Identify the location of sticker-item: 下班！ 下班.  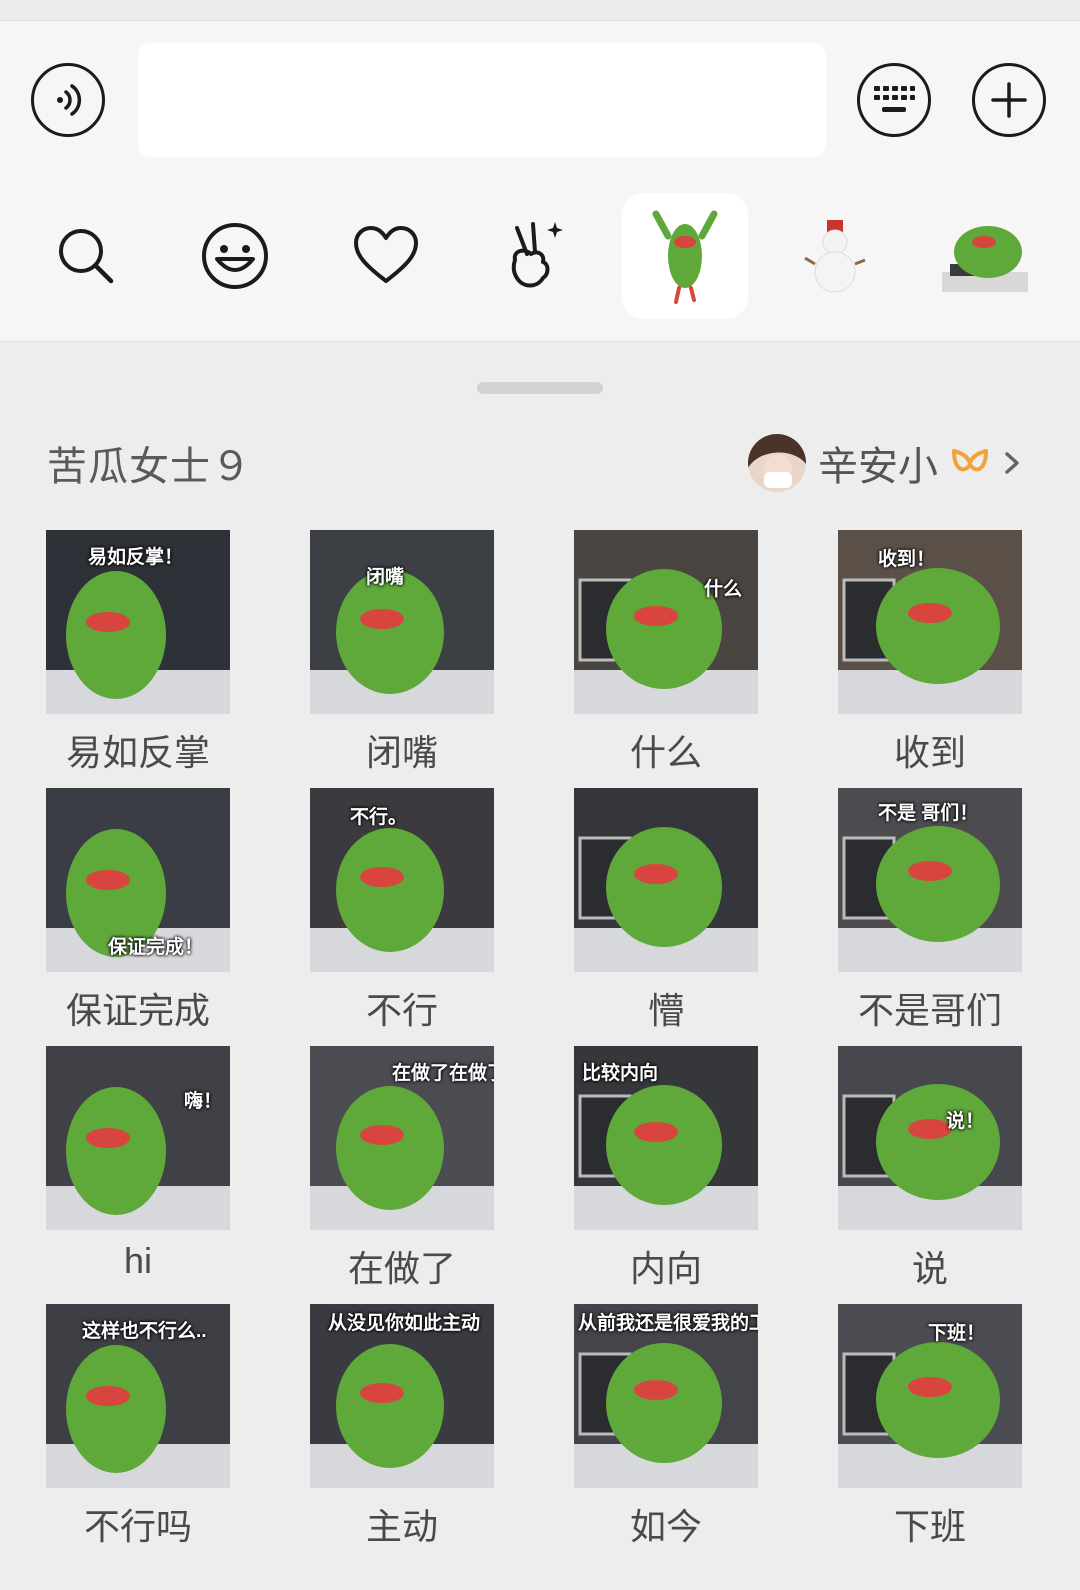
(930, 1425).